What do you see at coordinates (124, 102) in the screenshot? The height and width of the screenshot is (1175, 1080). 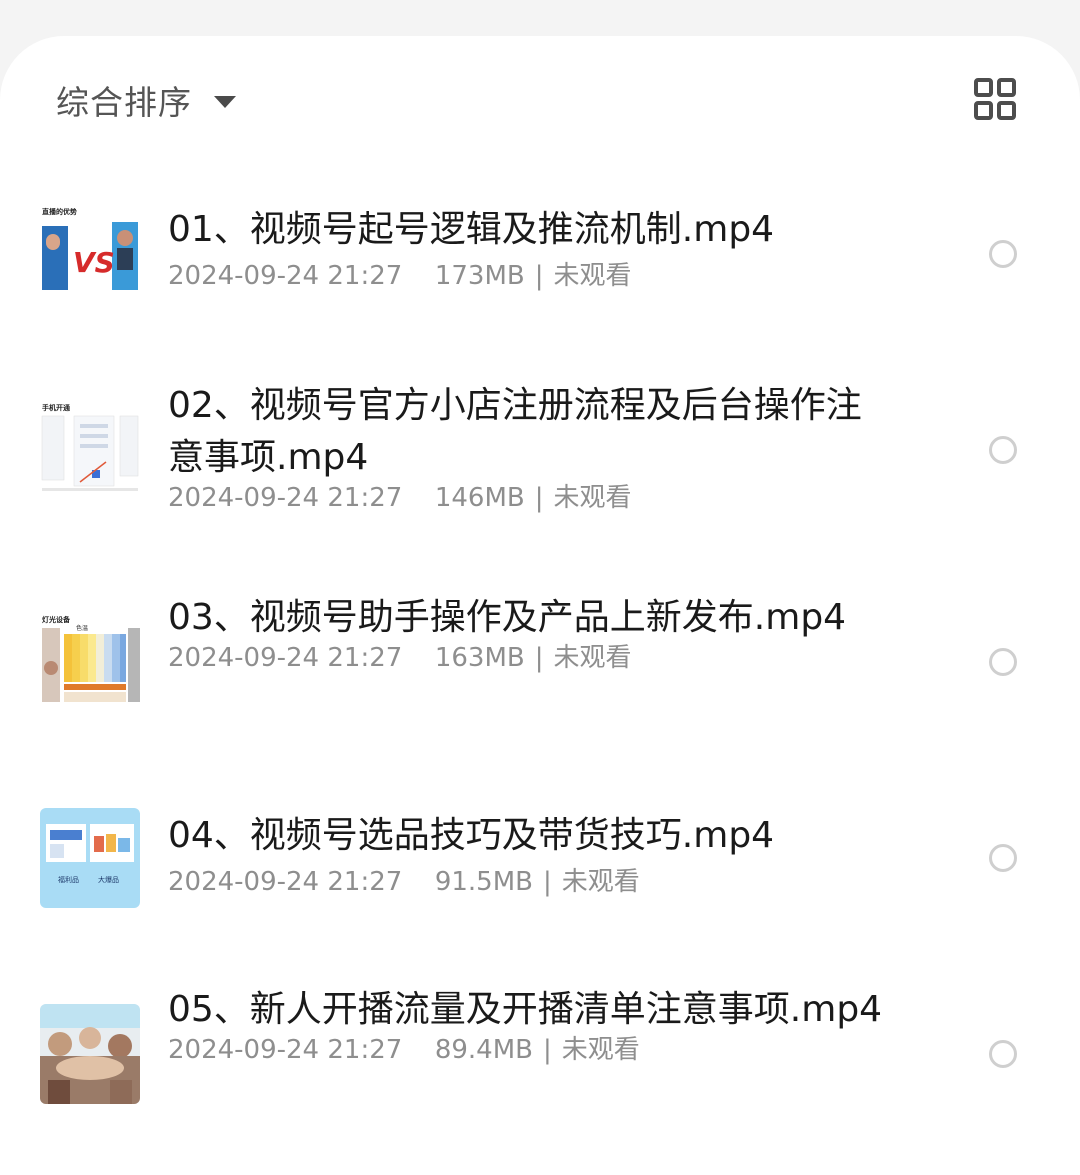 I see `sort-label: 综合排序` at bounding box center [124, 102].